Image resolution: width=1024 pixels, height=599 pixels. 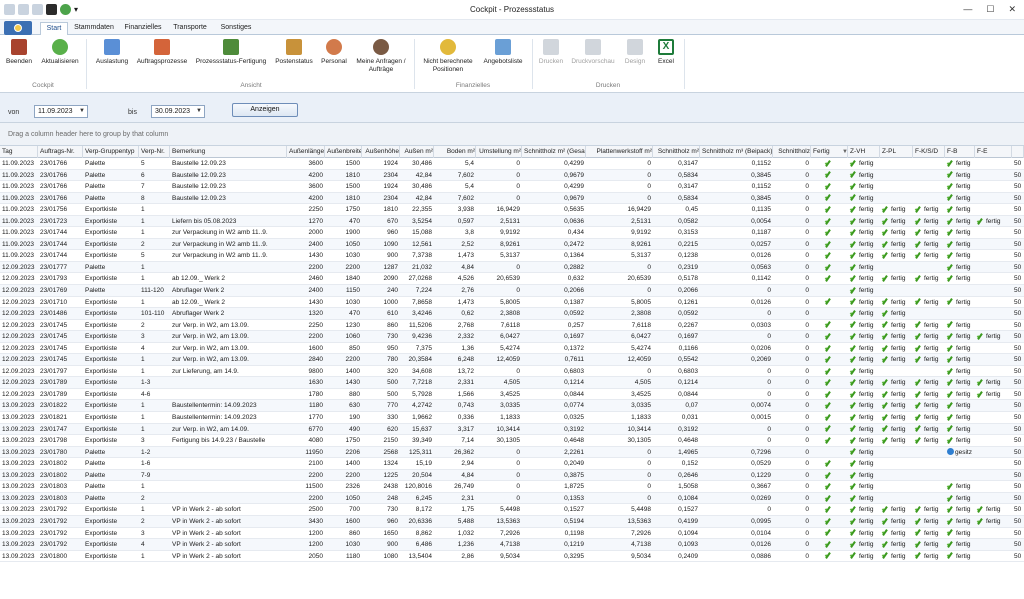 I want to click on table-cell: 125,311, so click(x=420, y=452).